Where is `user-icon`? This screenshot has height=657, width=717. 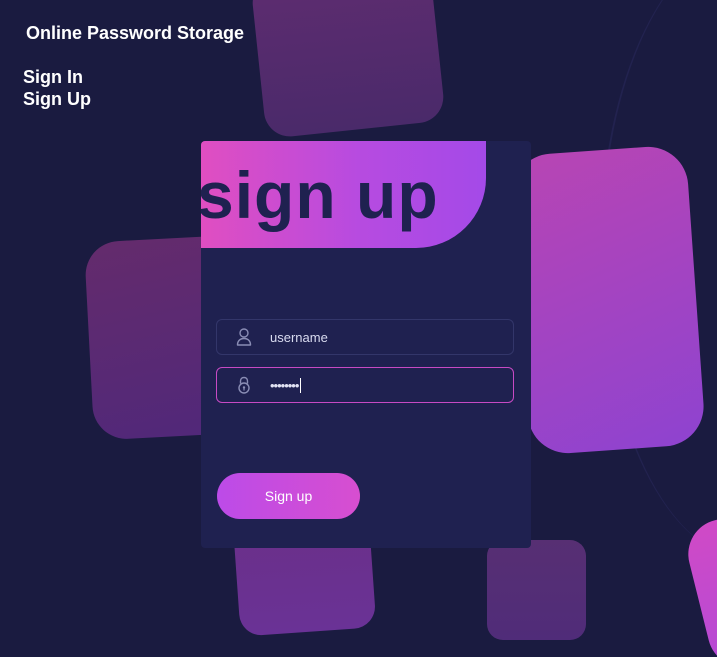
user-icon is located at coordinates (244, 337).